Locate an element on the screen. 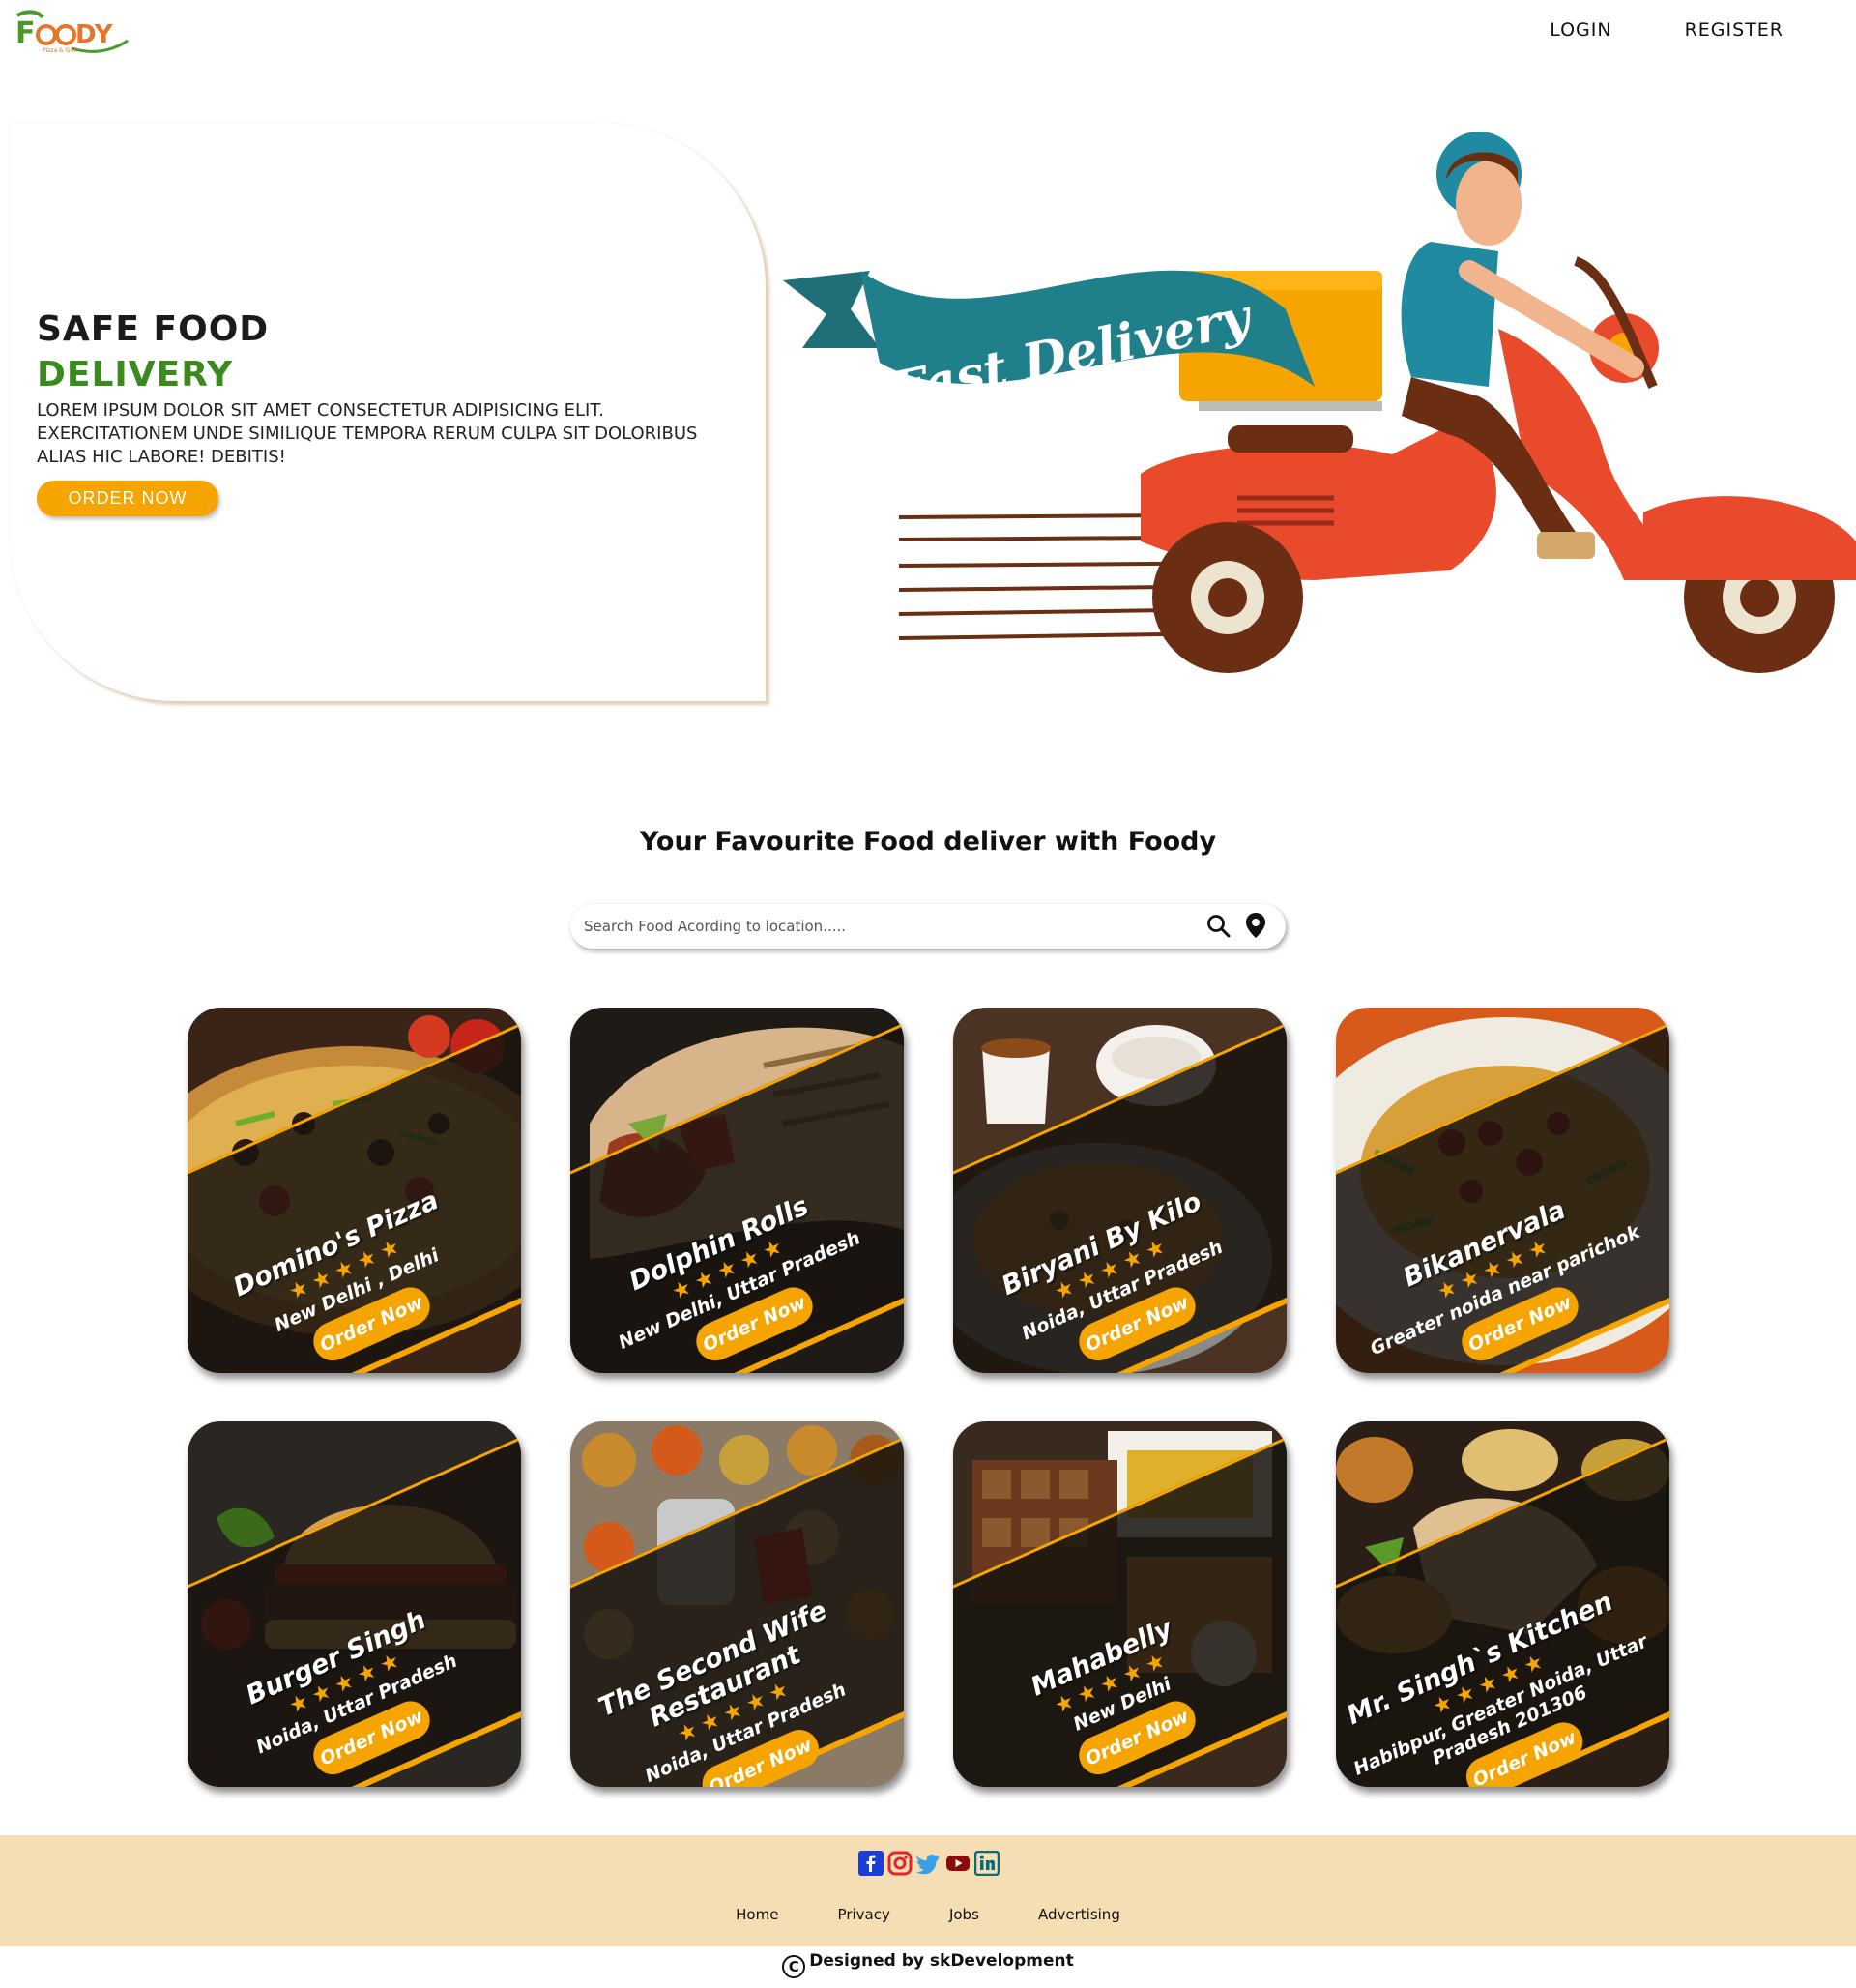  footer-nav: Home Privacy Jobs Advertising is located at coordinates (928, 1914).